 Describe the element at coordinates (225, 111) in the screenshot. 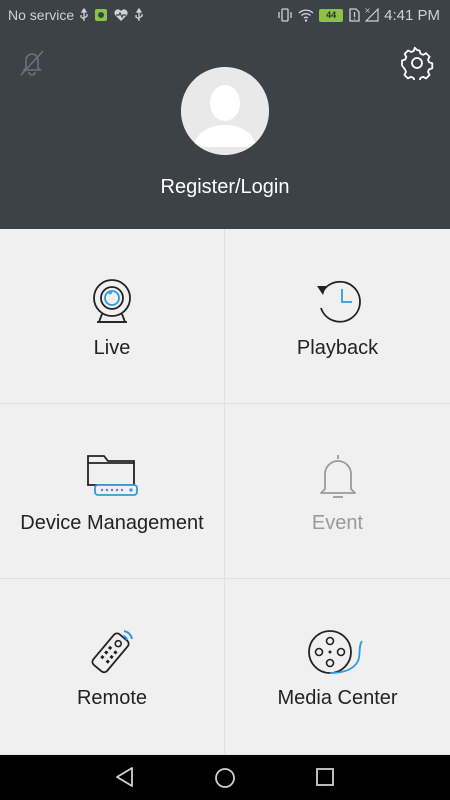

I see `avatar` at that location.